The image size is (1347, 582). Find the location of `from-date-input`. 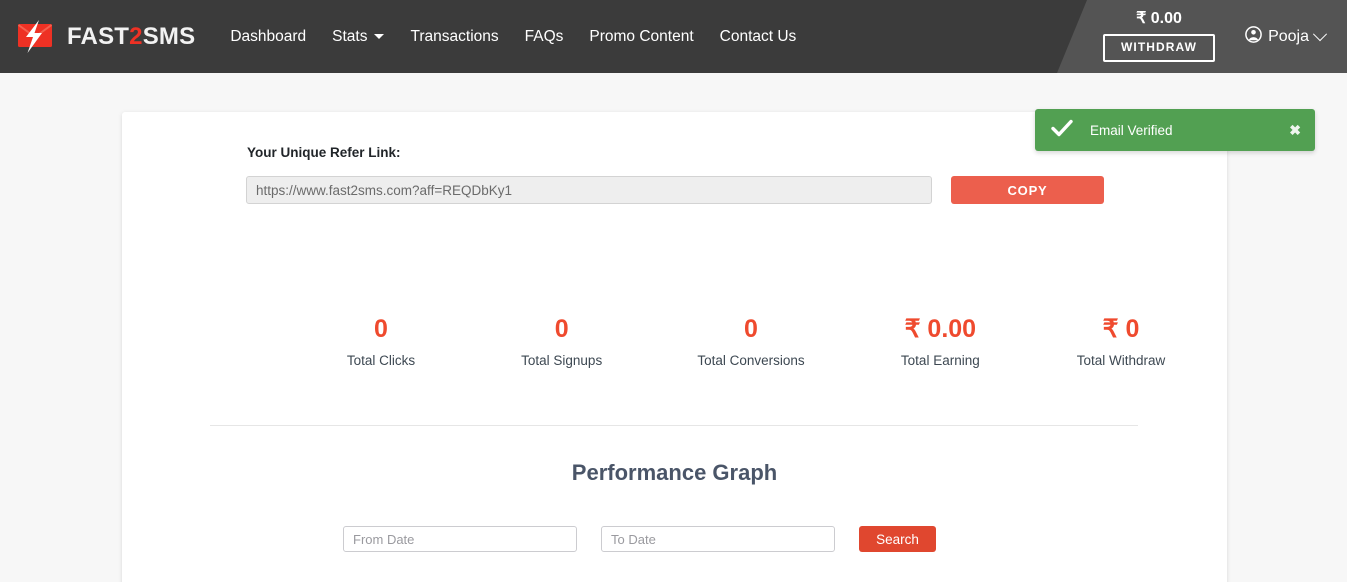

from-date-input is located at coordinates (460, 539).